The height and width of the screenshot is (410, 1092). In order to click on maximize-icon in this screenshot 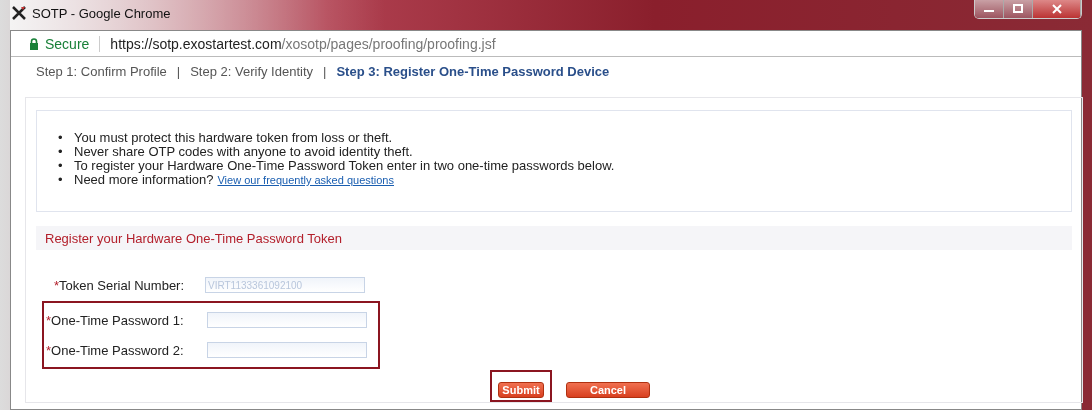, I will do `click(1018, 9)`.